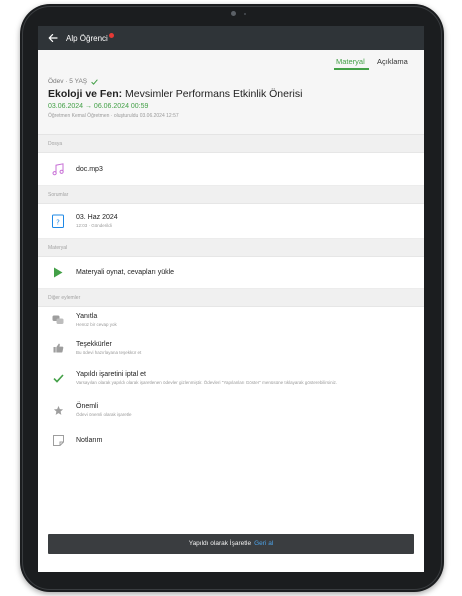 Image resolution: width=462 pixels, height=596 pixels. Describe the element at coordinates (351, 69) in the screenshot. I see `active-tab-indicator` at that location.